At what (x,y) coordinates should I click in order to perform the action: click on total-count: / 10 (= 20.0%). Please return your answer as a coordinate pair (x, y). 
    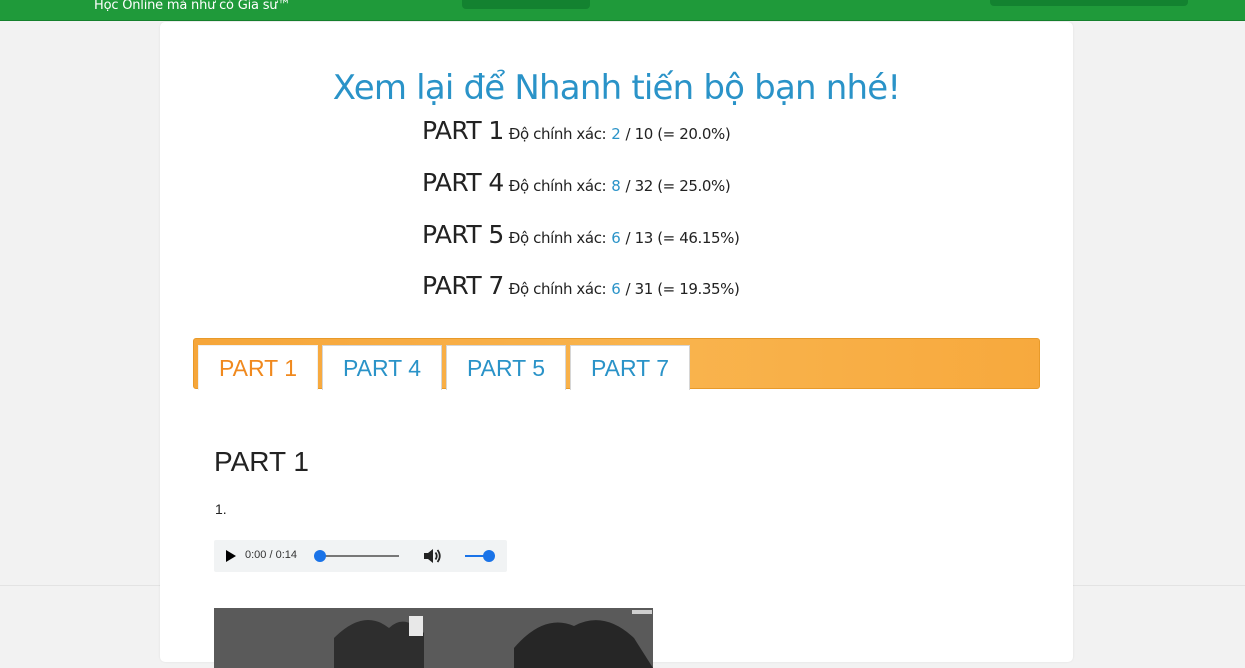
    Looking at the image, I should click on (678, 134).